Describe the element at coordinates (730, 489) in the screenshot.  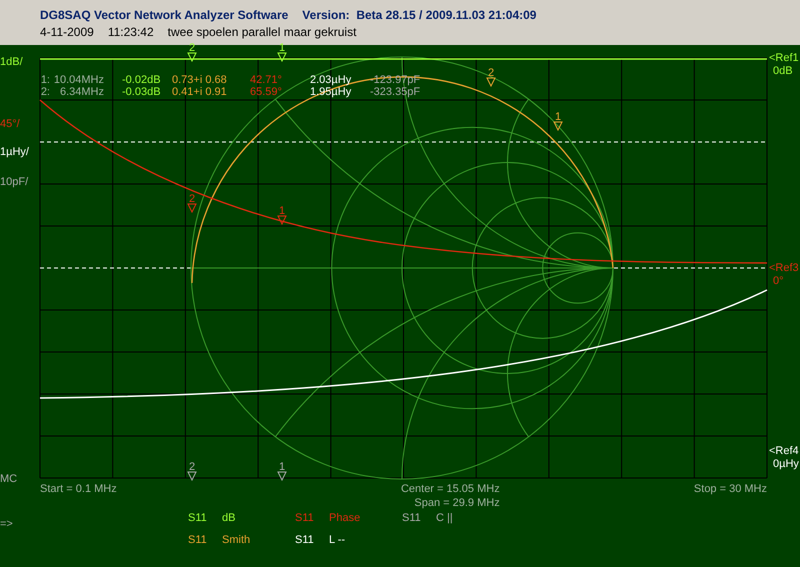
I see `stop-frequency: Stop = 30 MHz` at that location.